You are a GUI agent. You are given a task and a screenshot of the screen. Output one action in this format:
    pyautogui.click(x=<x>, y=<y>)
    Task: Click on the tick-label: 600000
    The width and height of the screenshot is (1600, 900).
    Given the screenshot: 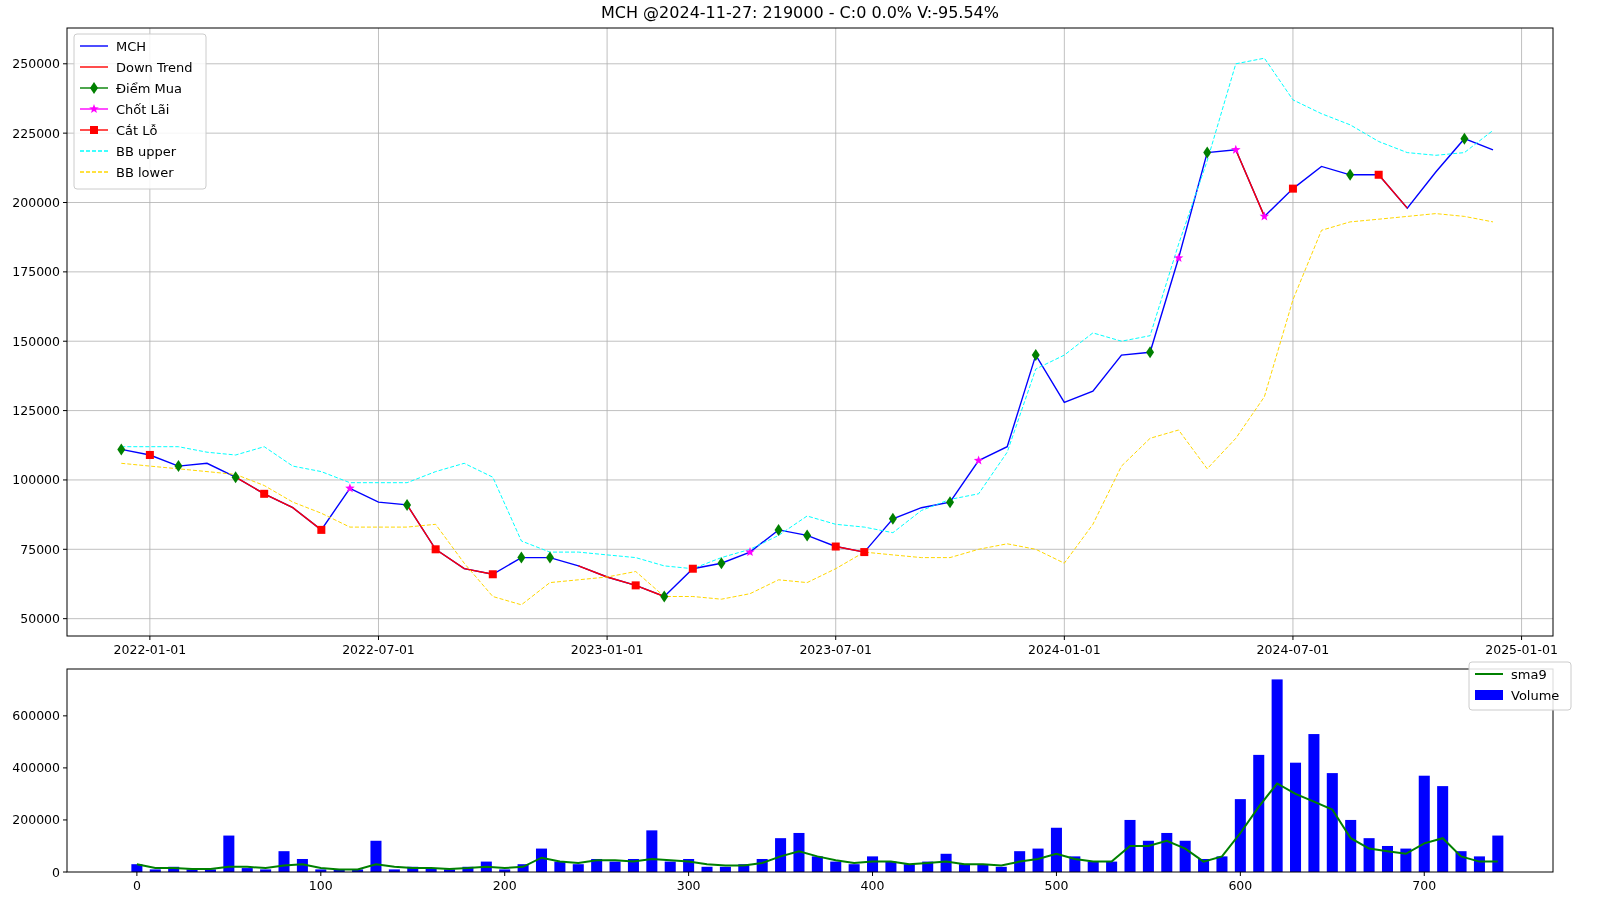 What is the action you would take?
    pyautogui.click(x=36, y=716)
    